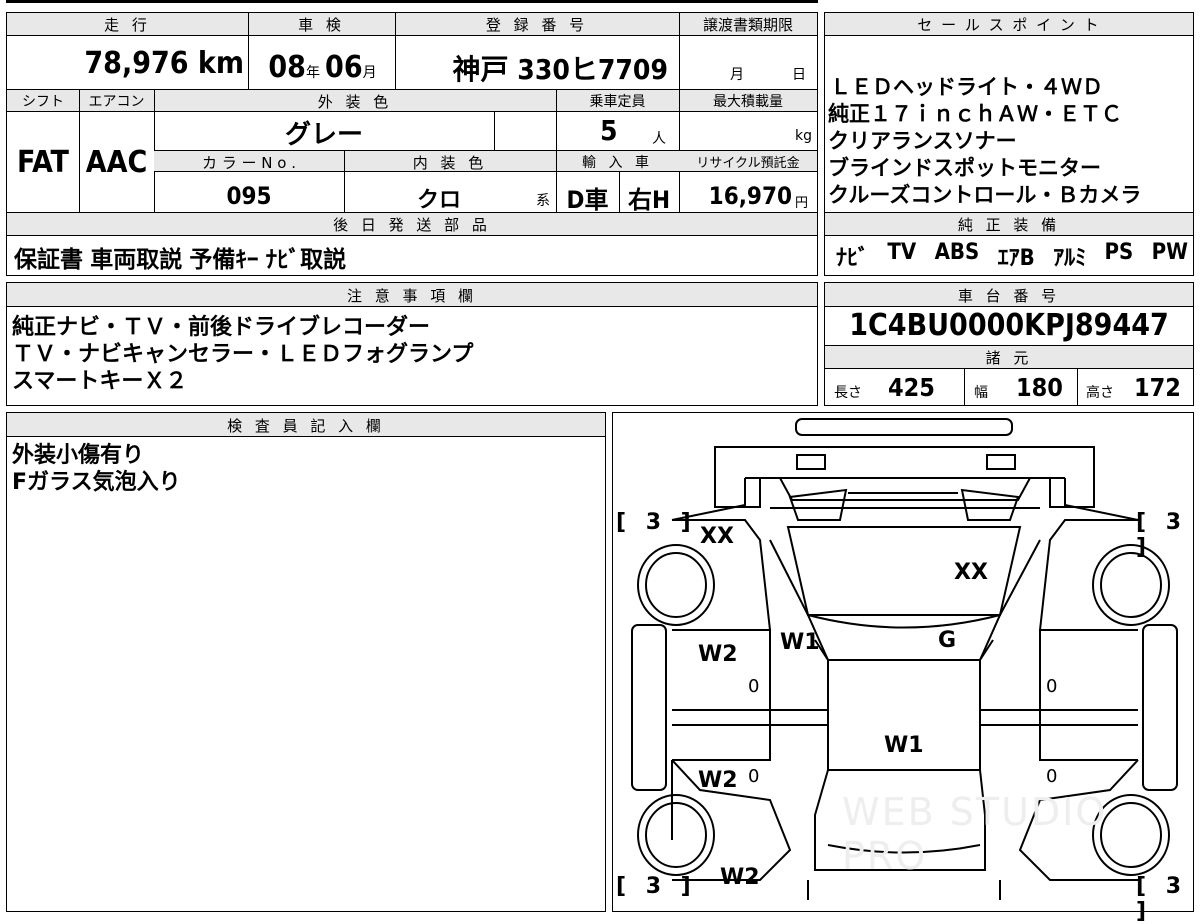  What do you see at coordinates (1009, 25) in the screenshot?
I see `sales-points-header: セ ー ル ス ポ イ ン ト` at bounding box center [1009, 25].